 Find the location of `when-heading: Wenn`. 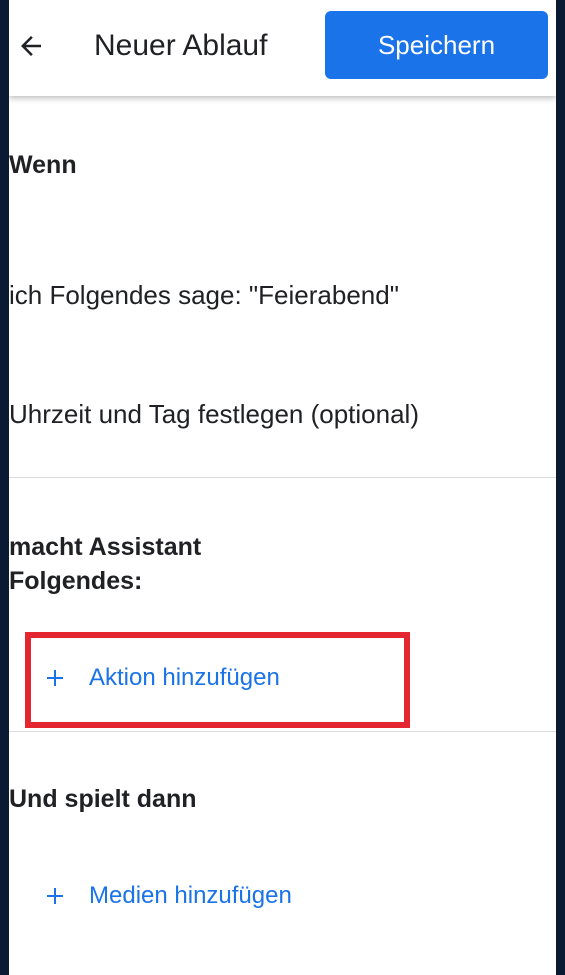

when-heading: Wenn is located at coordinates (43, 165).